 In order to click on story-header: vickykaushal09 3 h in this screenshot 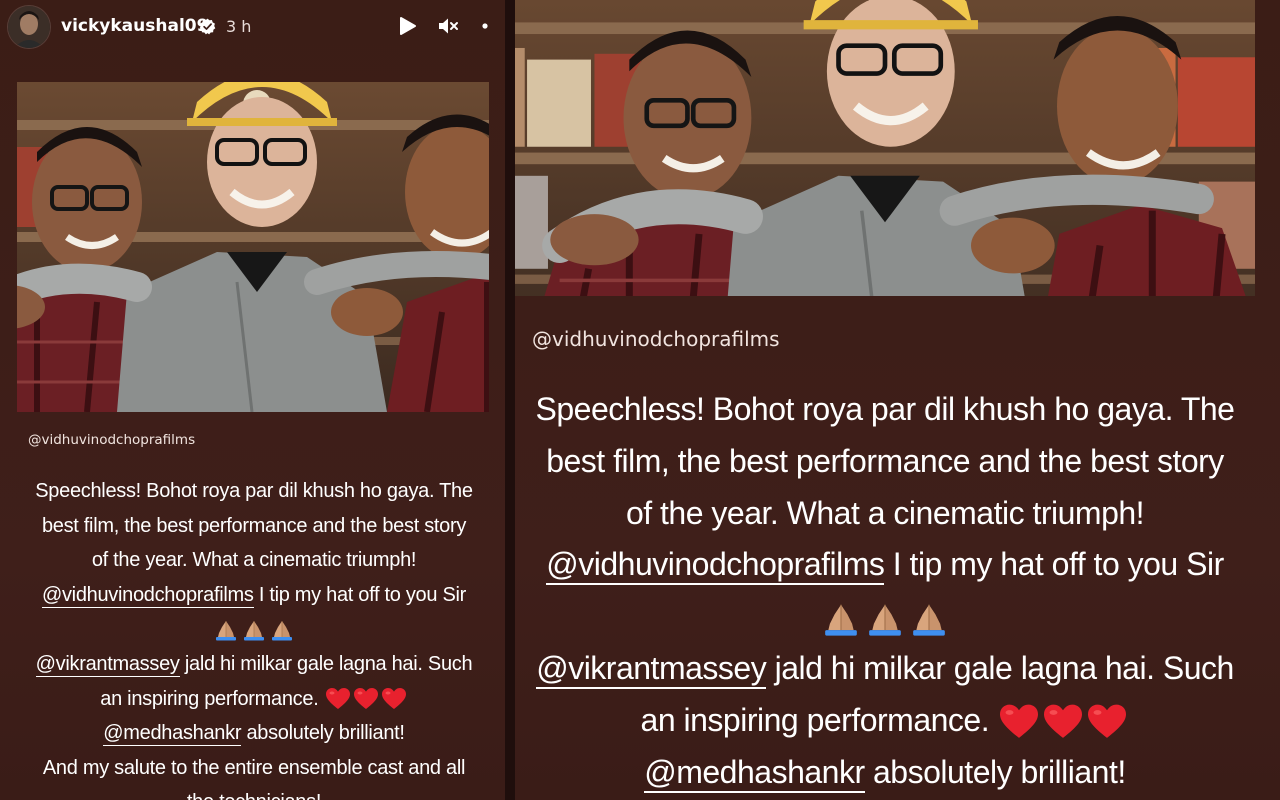, I will do `click(252, 28)`.